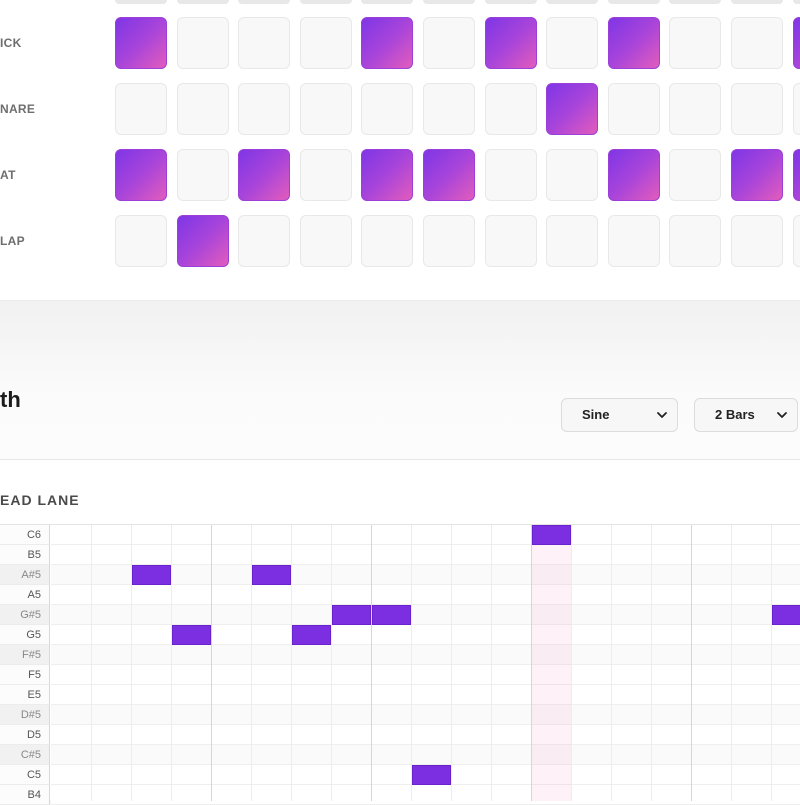 The height and width of the screenshot is (805, 800). Describe the element at coordinates (25, 695) in the screenshot. I see `piano-key-label: E5` at that location.